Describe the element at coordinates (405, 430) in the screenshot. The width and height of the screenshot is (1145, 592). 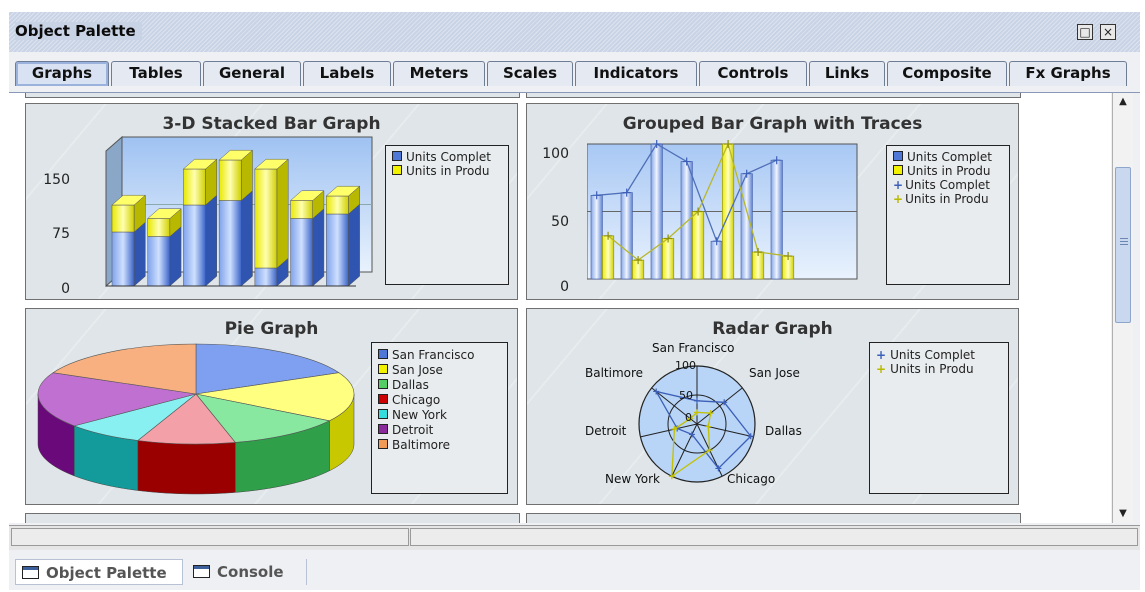
I see `legend-item: Detroit` at that location.